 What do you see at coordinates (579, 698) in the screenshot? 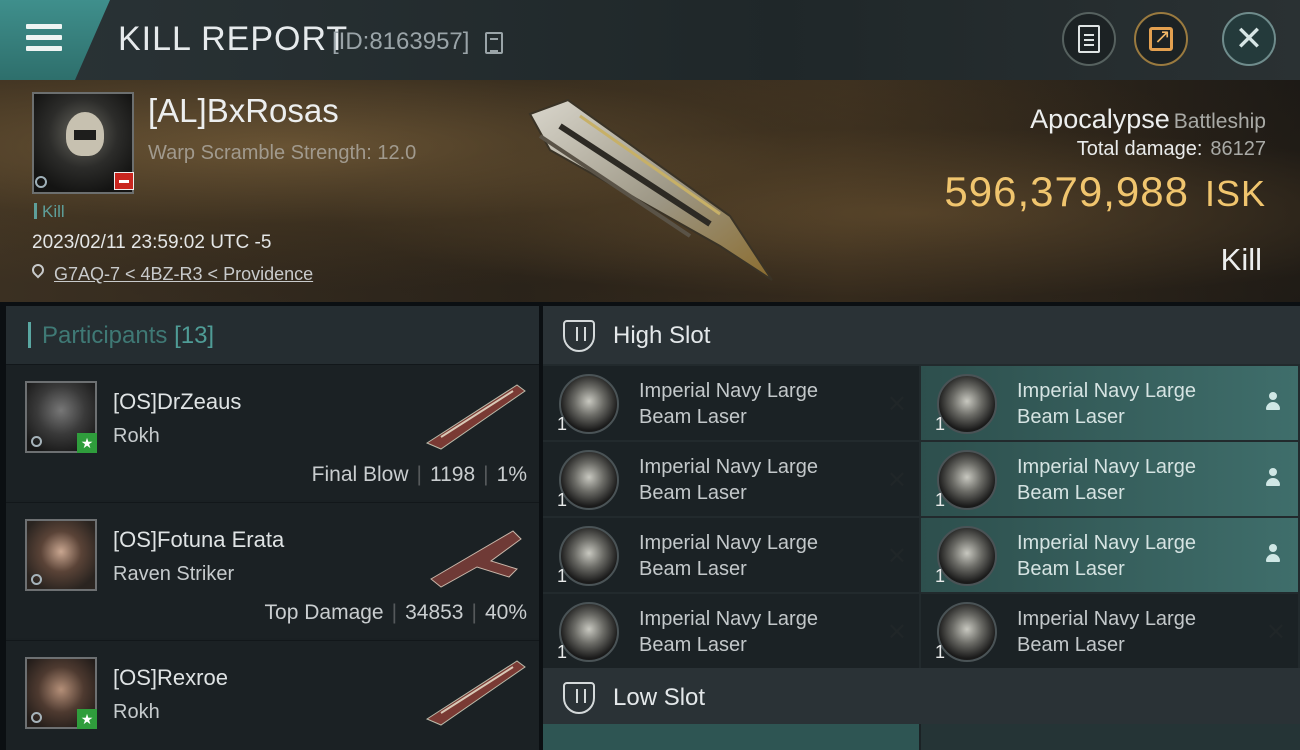
I see `low-slot-icon` at bounding box center [579, 698].